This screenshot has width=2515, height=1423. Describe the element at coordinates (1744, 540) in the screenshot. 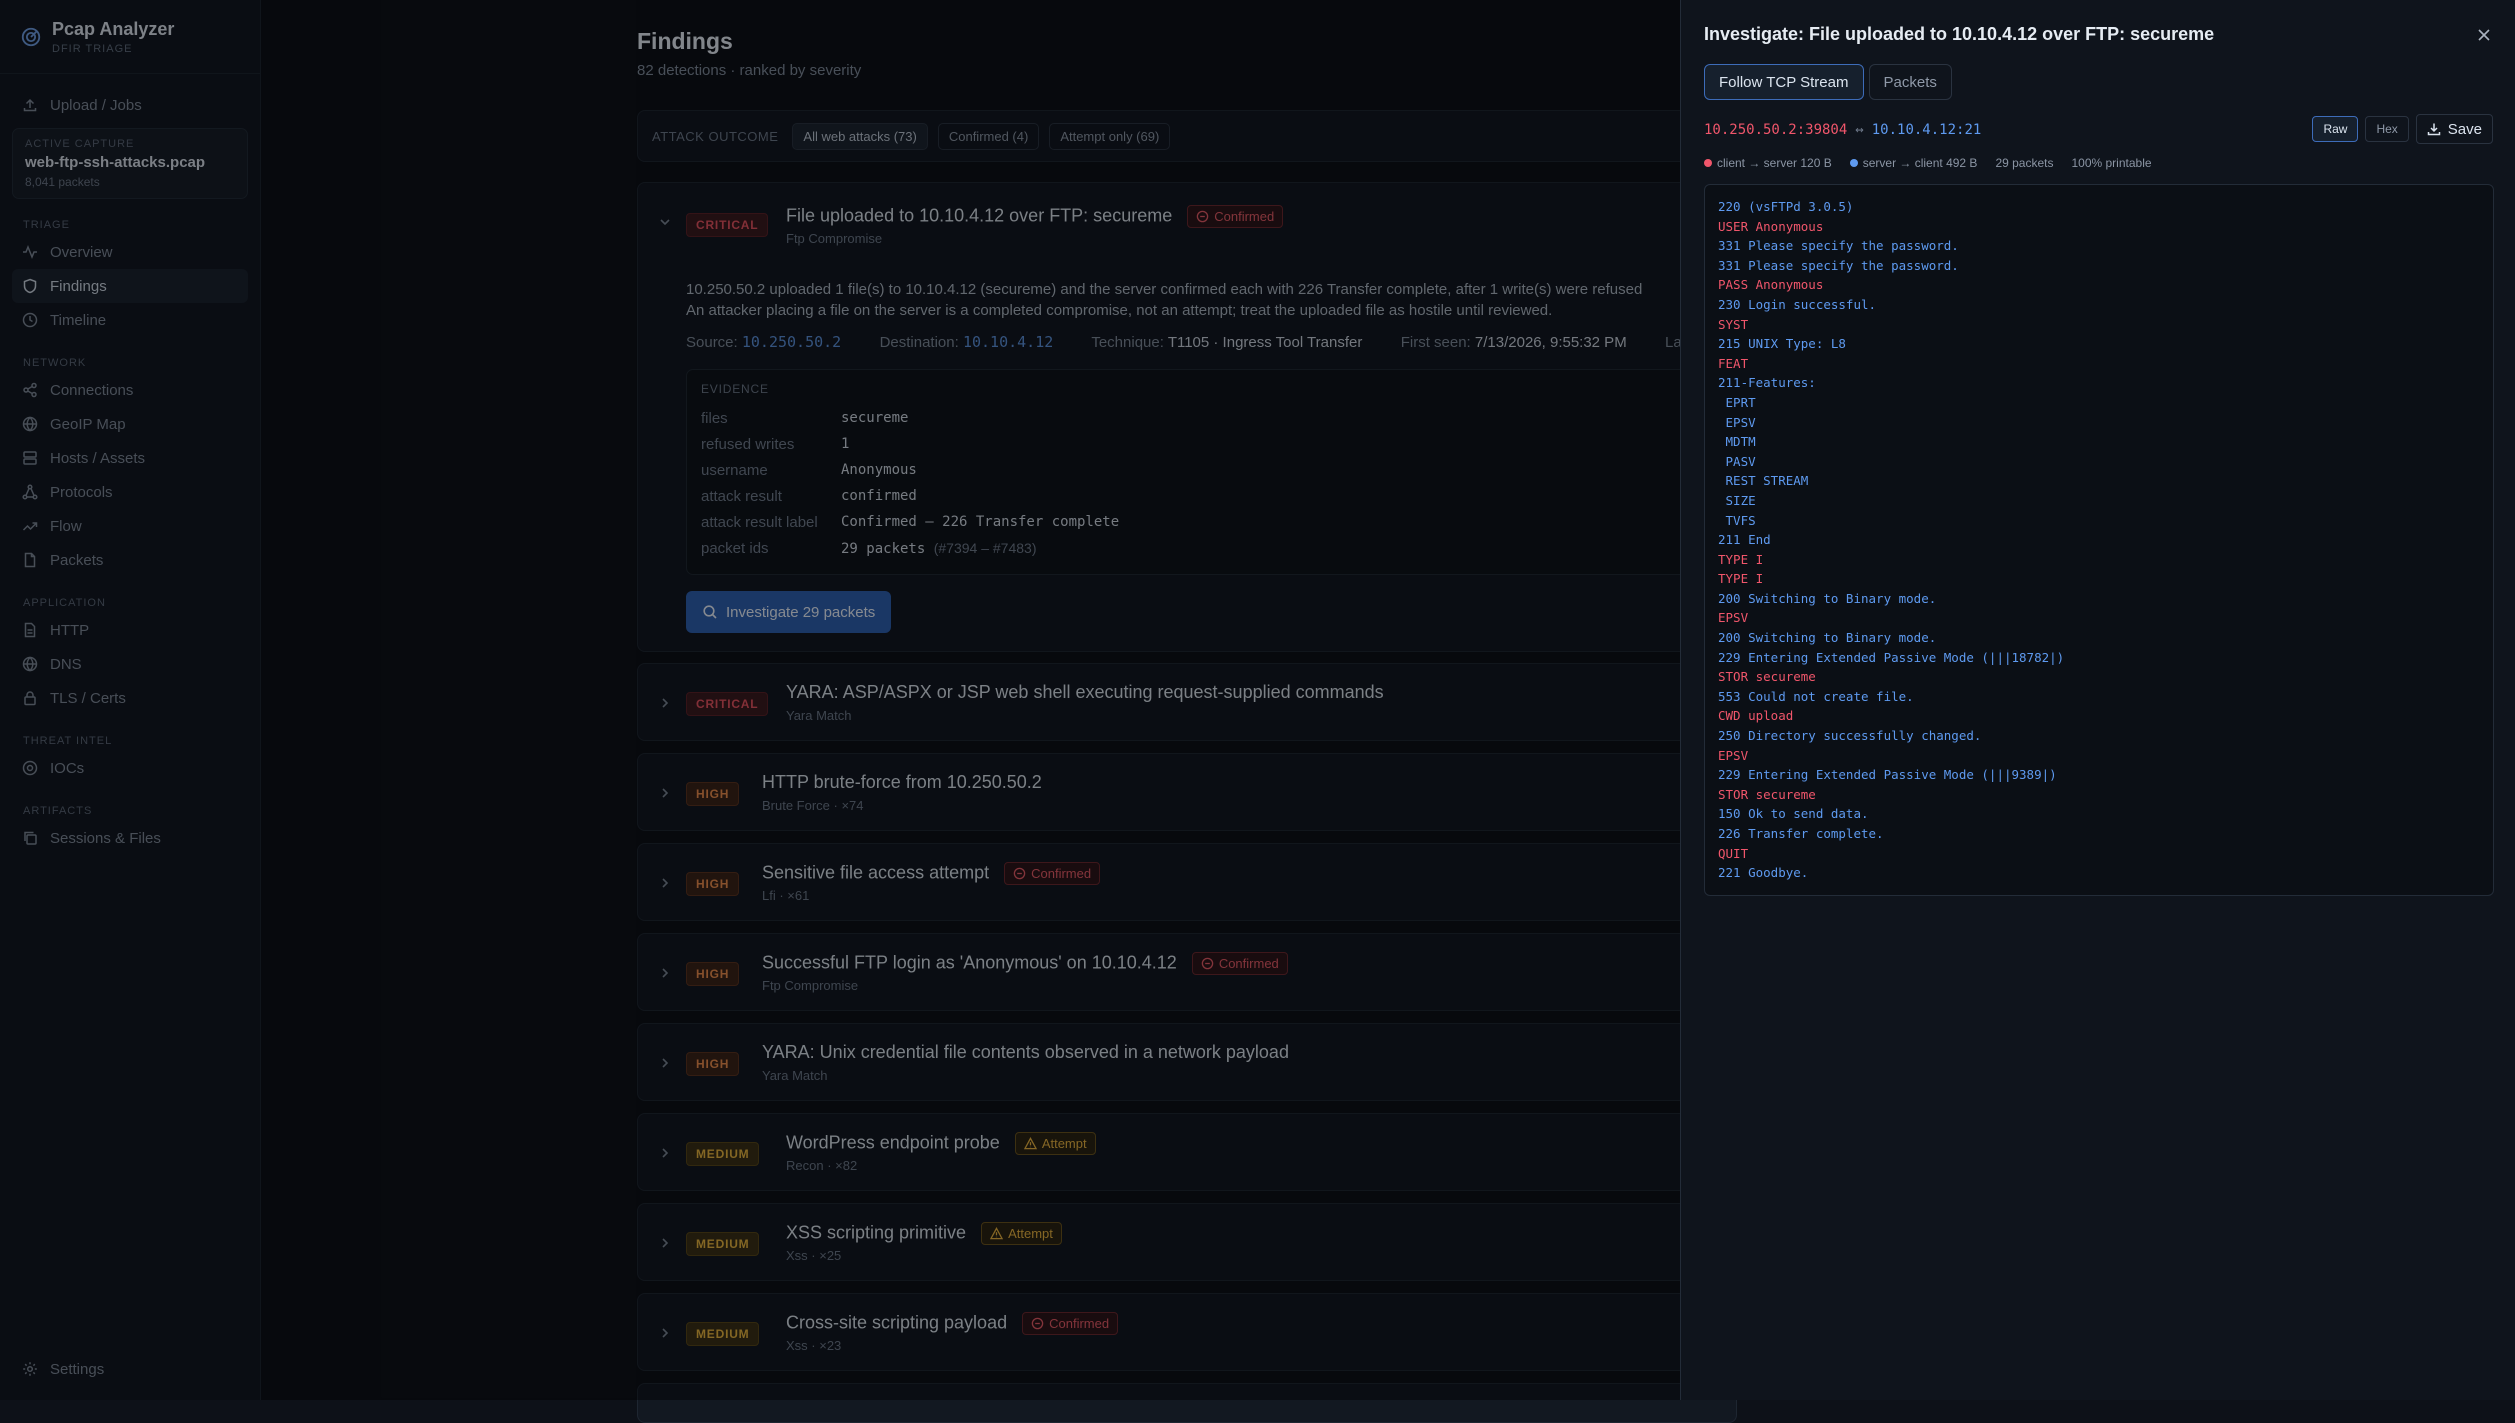

I see `server-stream-line: 211 End` at that location.